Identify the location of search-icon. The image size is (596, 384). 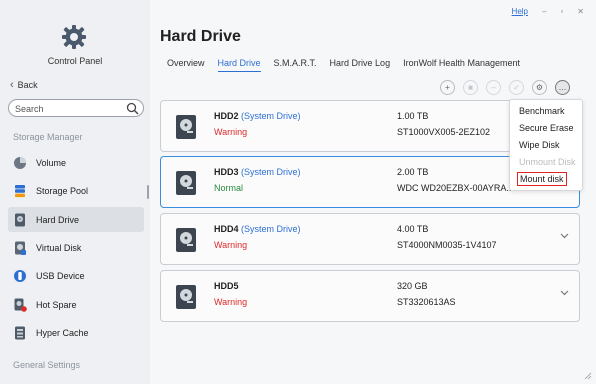
(132, 108).